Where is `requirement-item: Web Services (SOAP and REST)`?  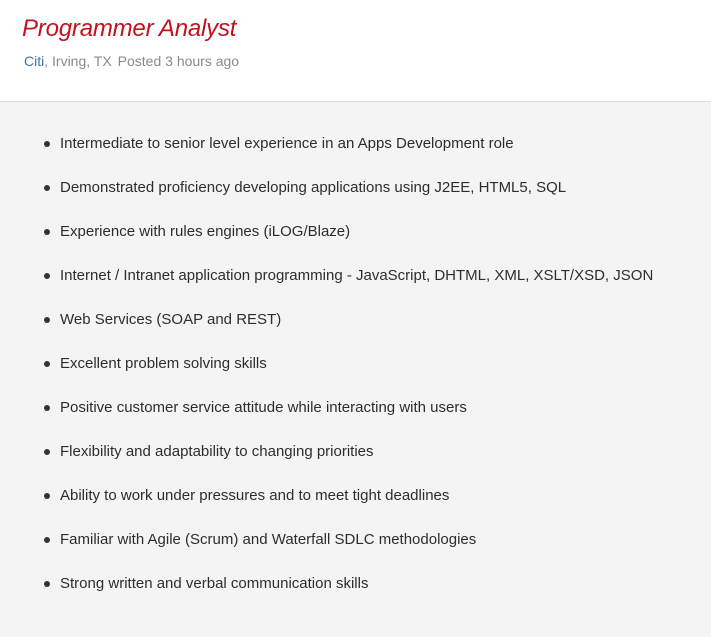 requirement-item: Web Services (SOAP and REST) is located at coordinates (377, 327).